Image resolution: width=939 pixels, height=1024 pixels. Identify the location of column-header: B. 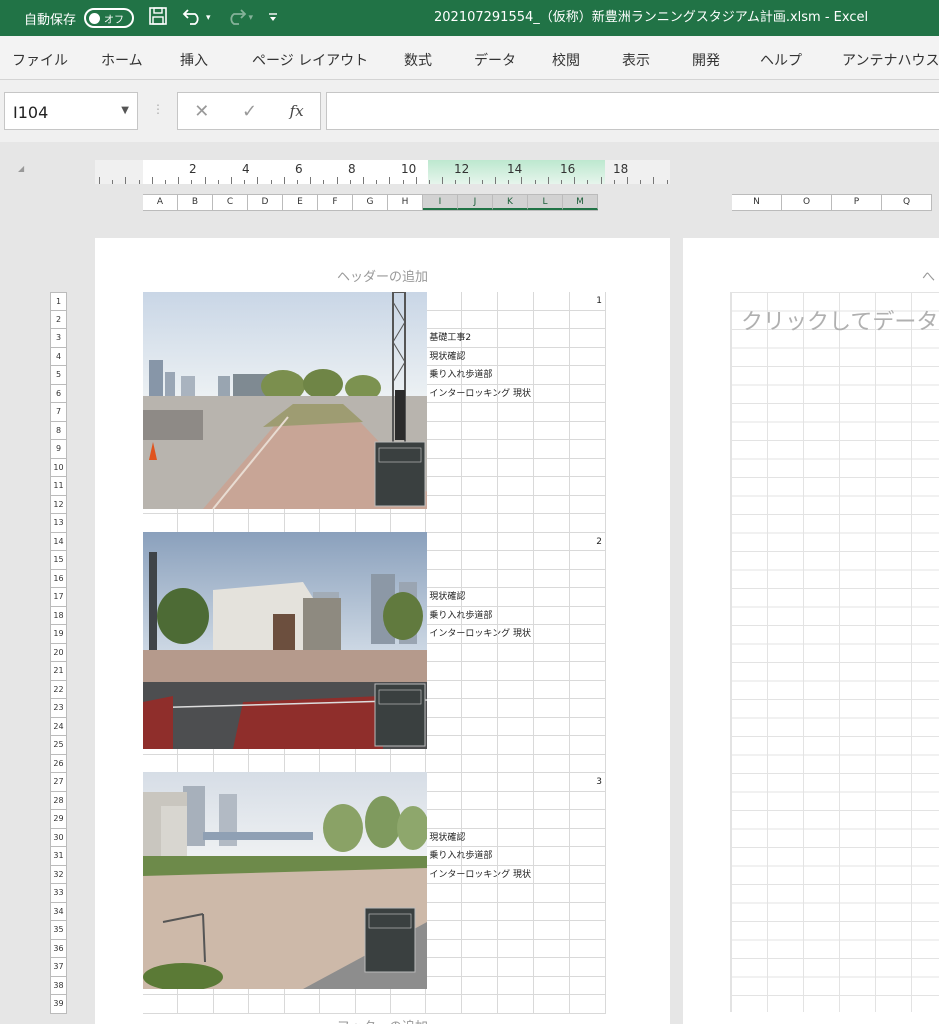
(195, 202).